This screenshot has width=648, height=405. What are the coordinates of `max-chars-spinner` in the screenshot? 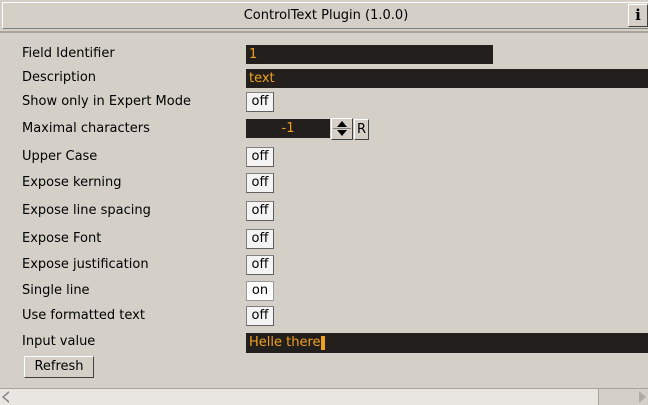 It's located at (342, 129).